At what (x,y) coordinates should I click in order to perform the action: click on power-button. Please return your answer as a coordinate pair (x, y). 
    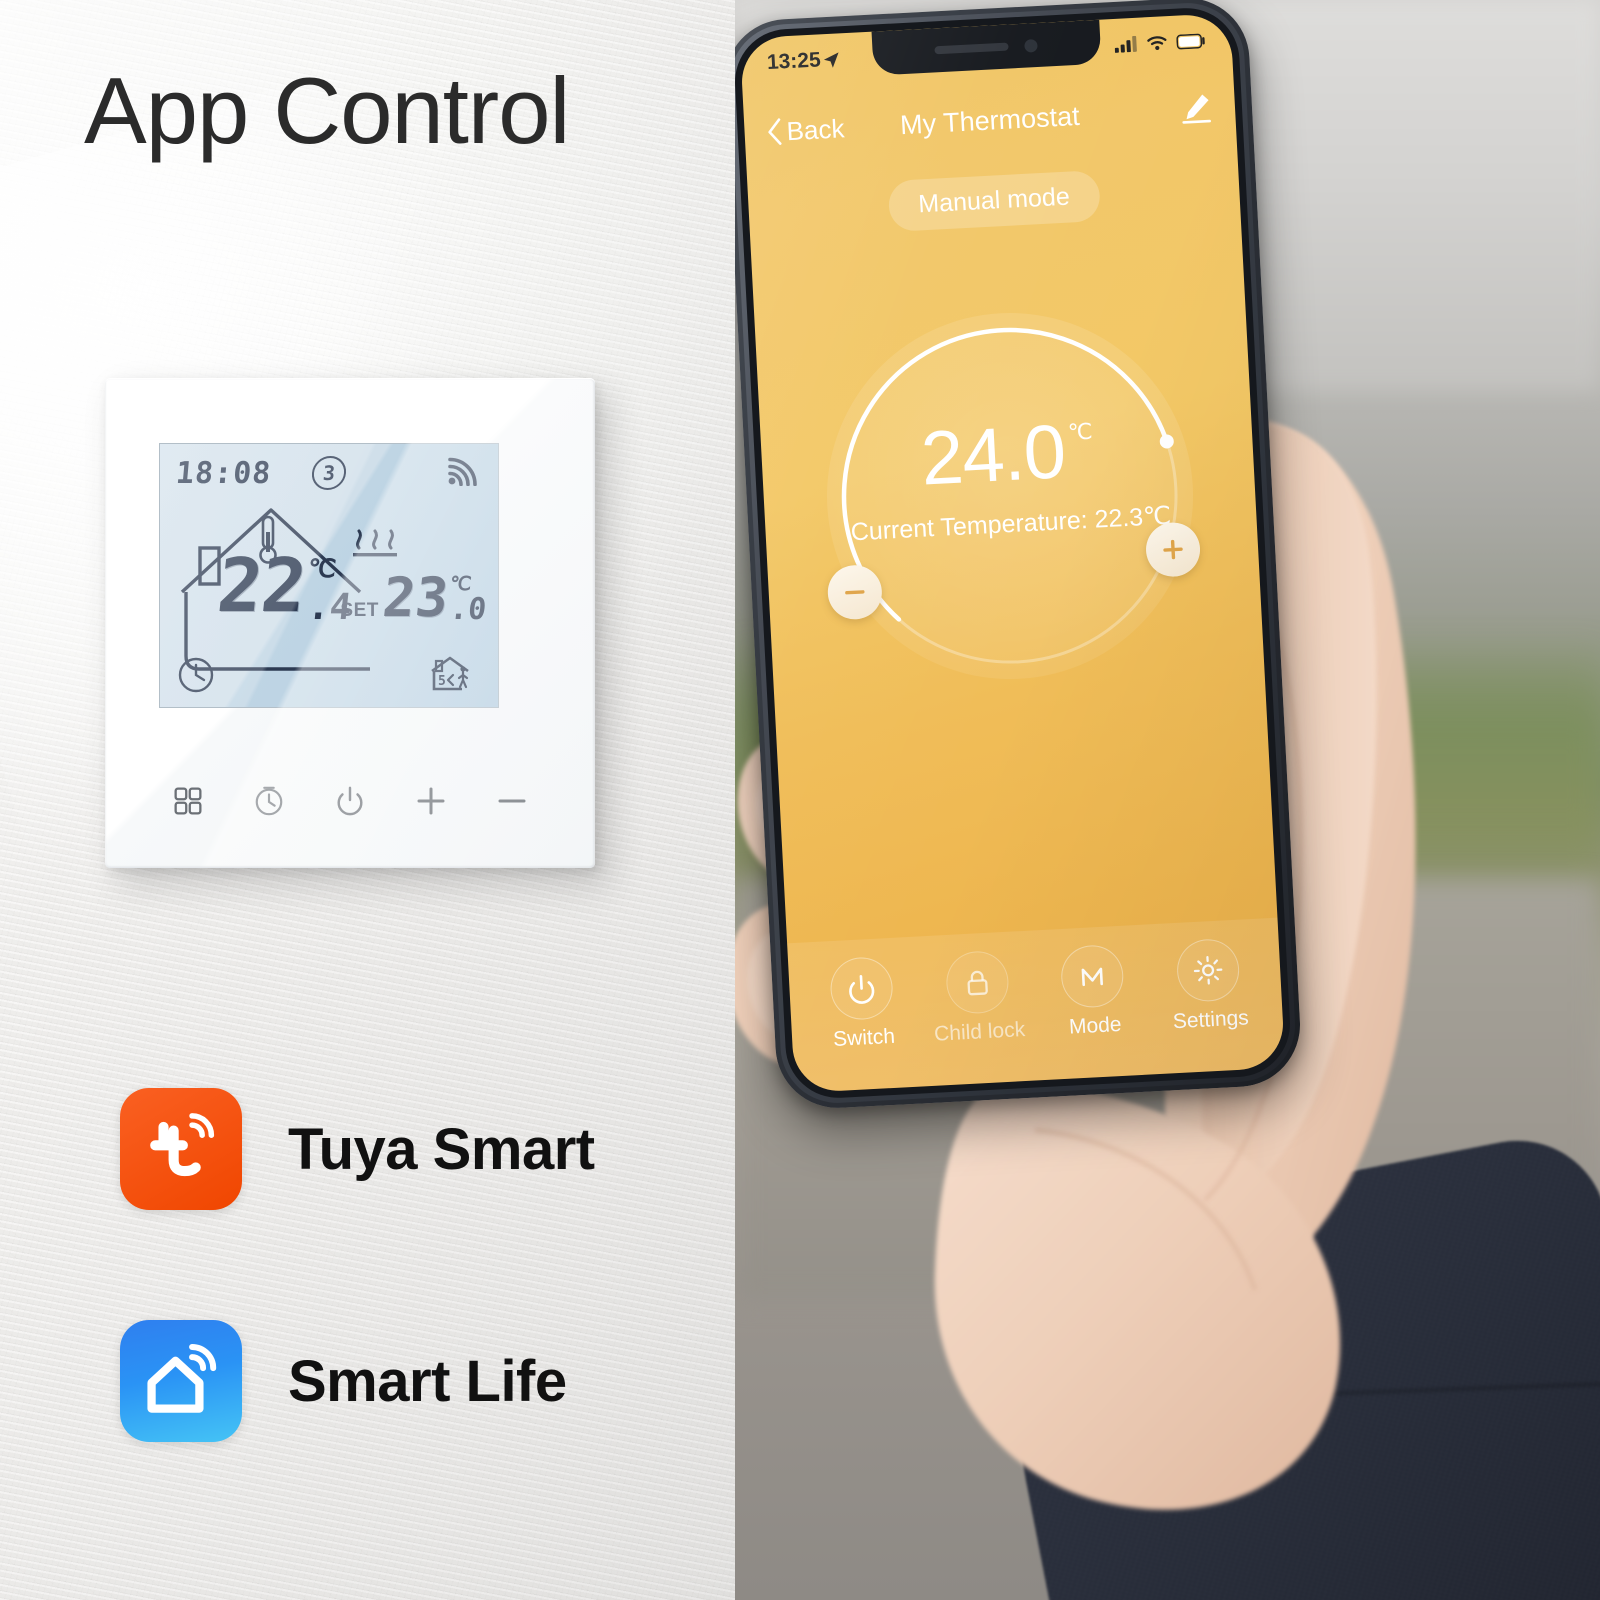
    Looking at the image, I should click on (350, 801).